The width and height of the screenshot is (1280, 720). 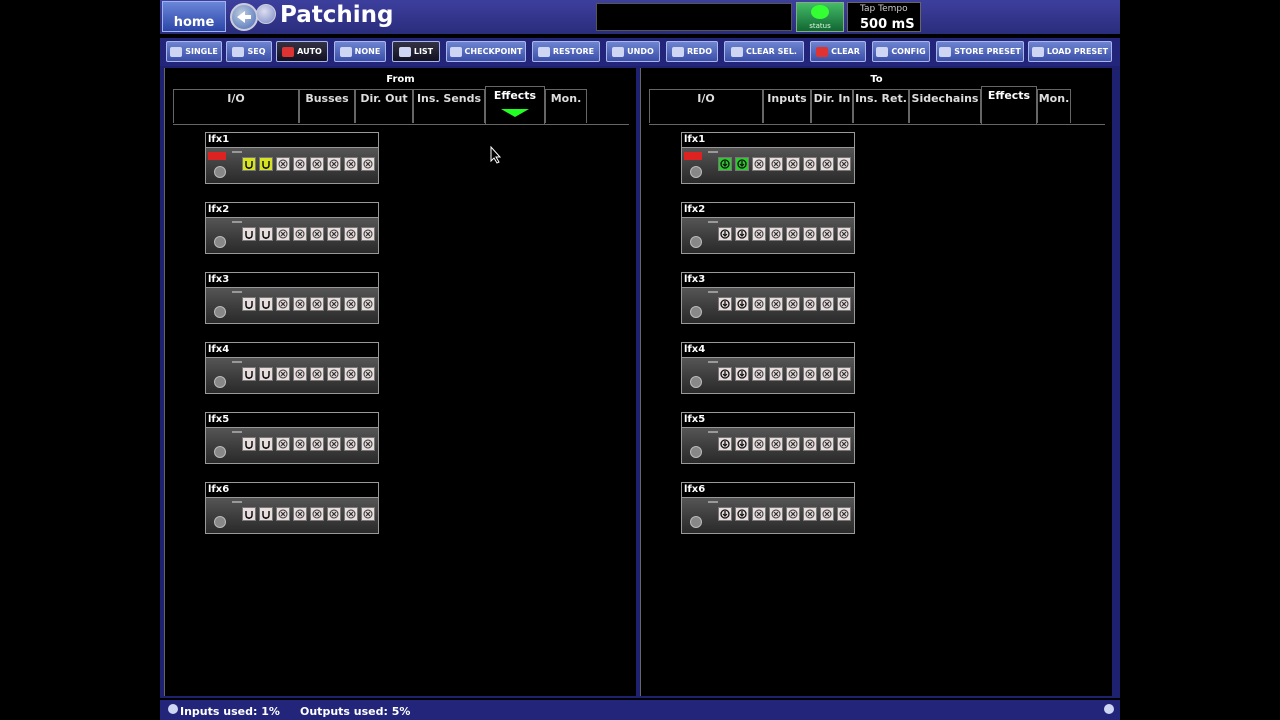 I want to click on from-tab-ins-sends: Ins. Sends, so click(x=449, y=106).